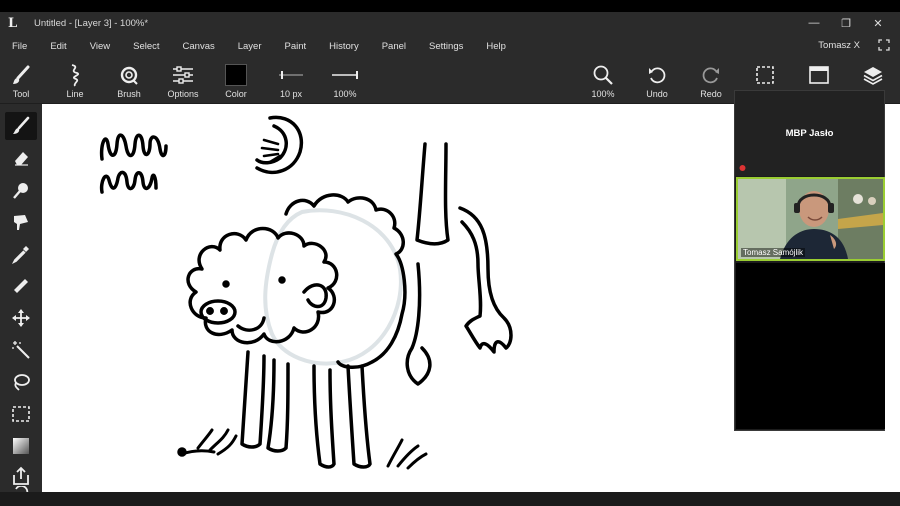  What do you see at coordinates (657, 75) in the screenshot?
I see `undo-icon` at bounding box center [657, 75].